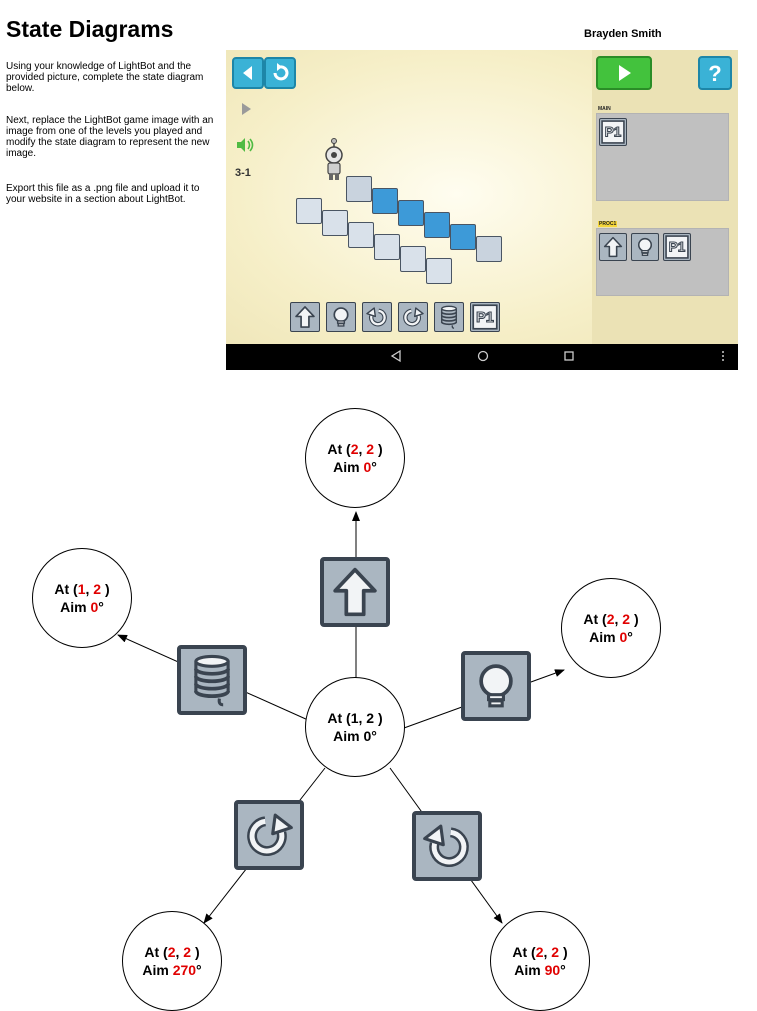  Describe the element at coordinates (396, 356) in the screenshot. I see `nav-back-icon` at that location.